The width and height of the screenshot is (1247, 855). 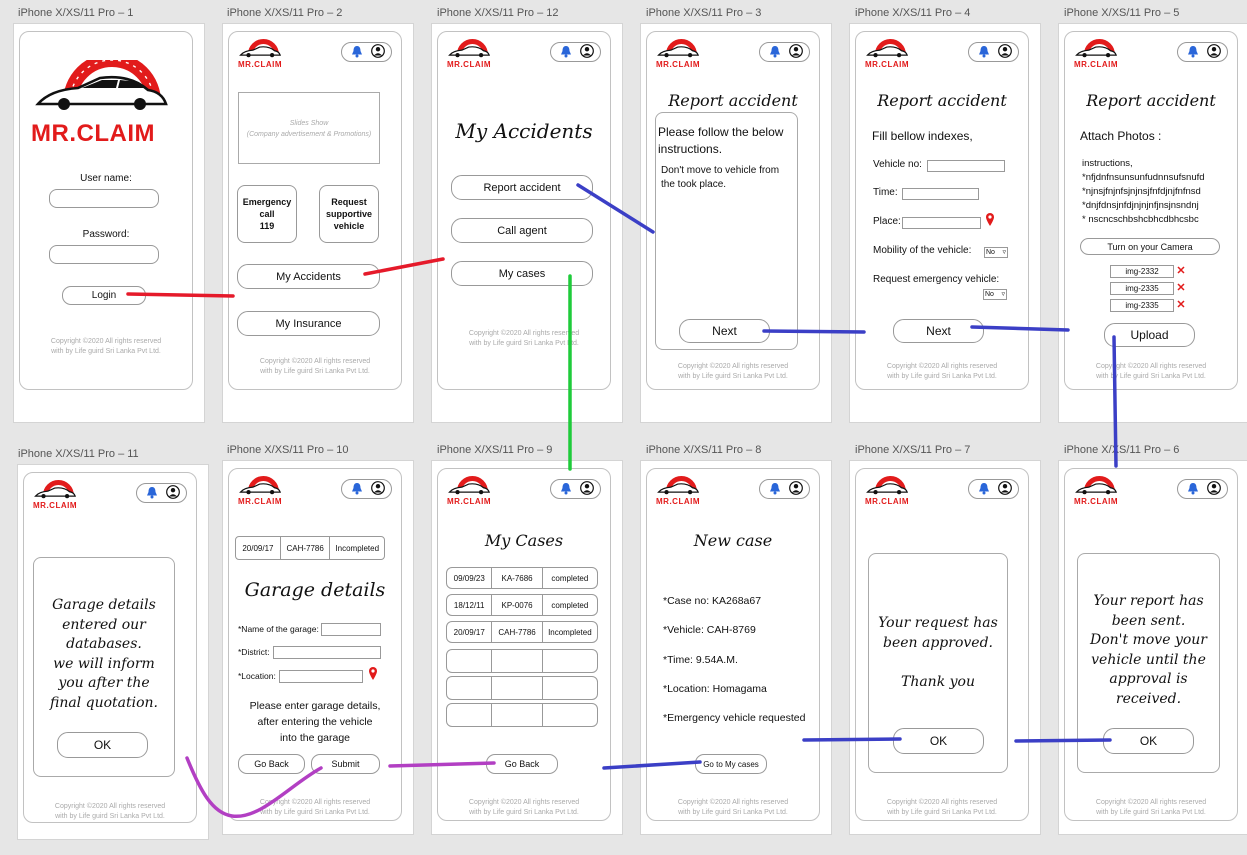 What do you see at coordinates (315, 722) in the screenshot?
I see `note-line-2: after entering the vehicle` at bounding box center [315, 722].